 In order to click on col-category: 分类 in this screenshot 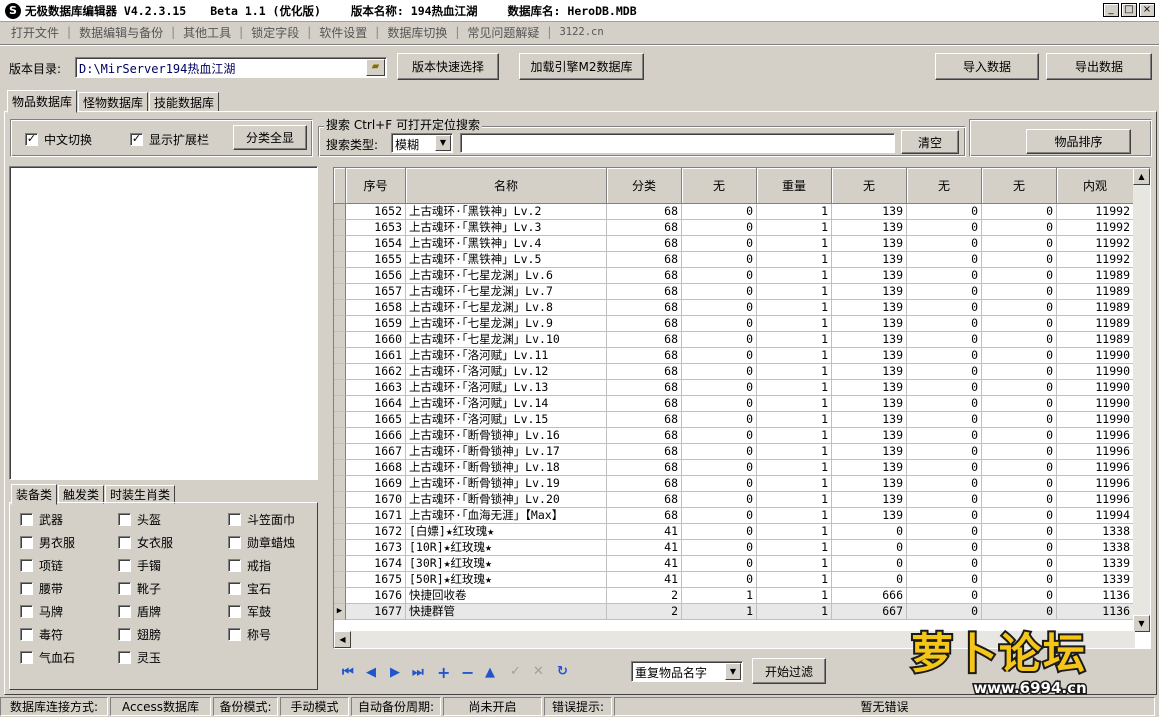, I will do `click(644, 186)`.